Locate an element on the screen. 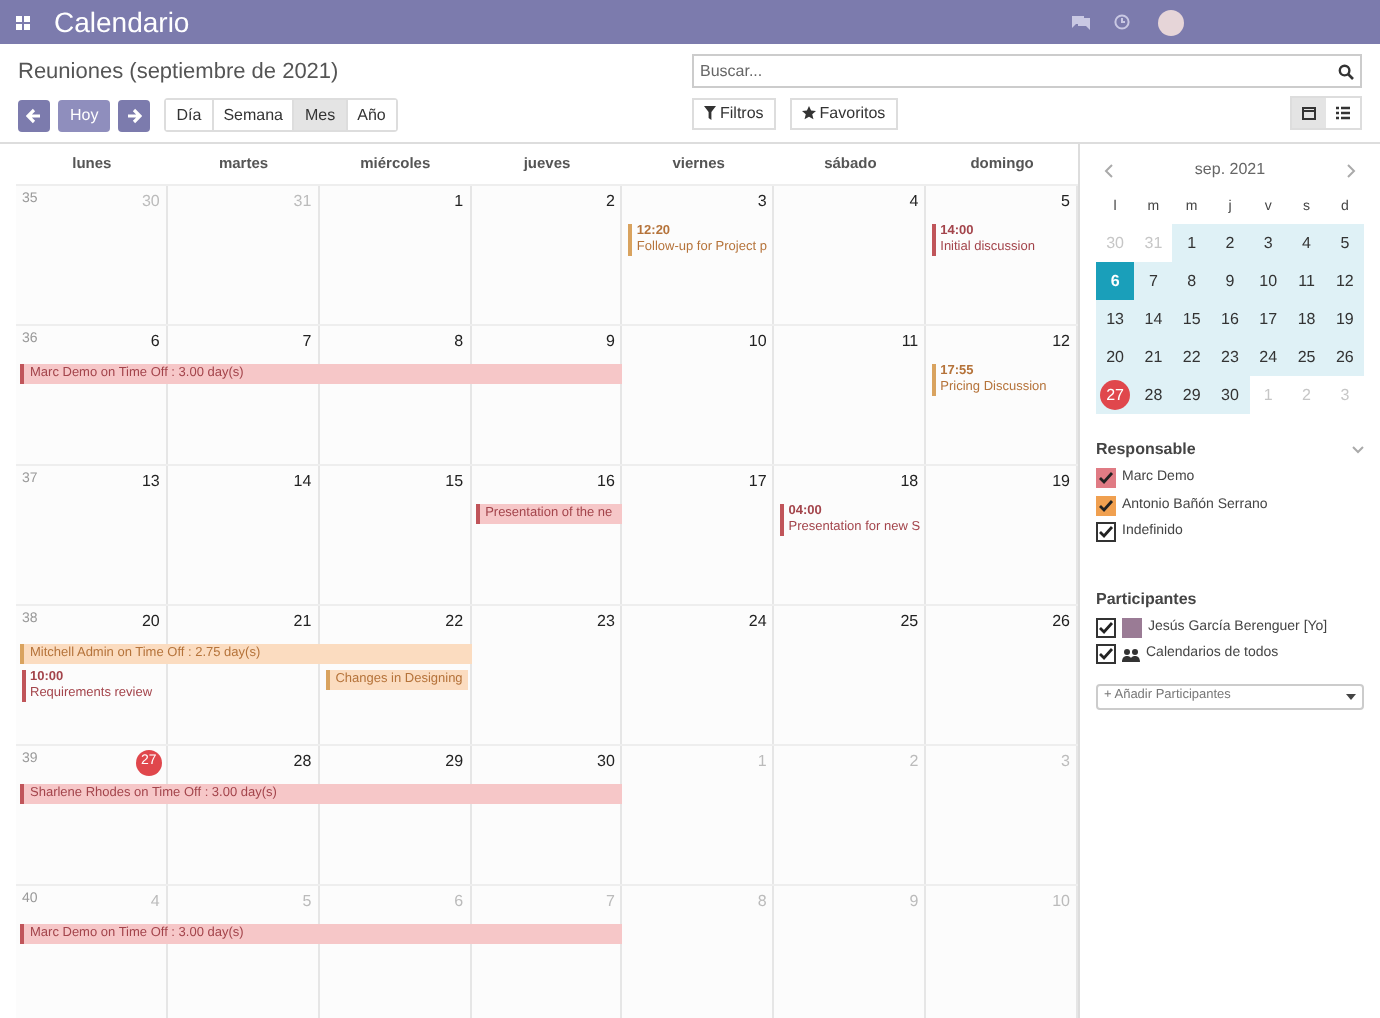 The height and width of the screenshot is (1018, 1380). mini-day-number: 28 is located at coordinates (1153, 395).